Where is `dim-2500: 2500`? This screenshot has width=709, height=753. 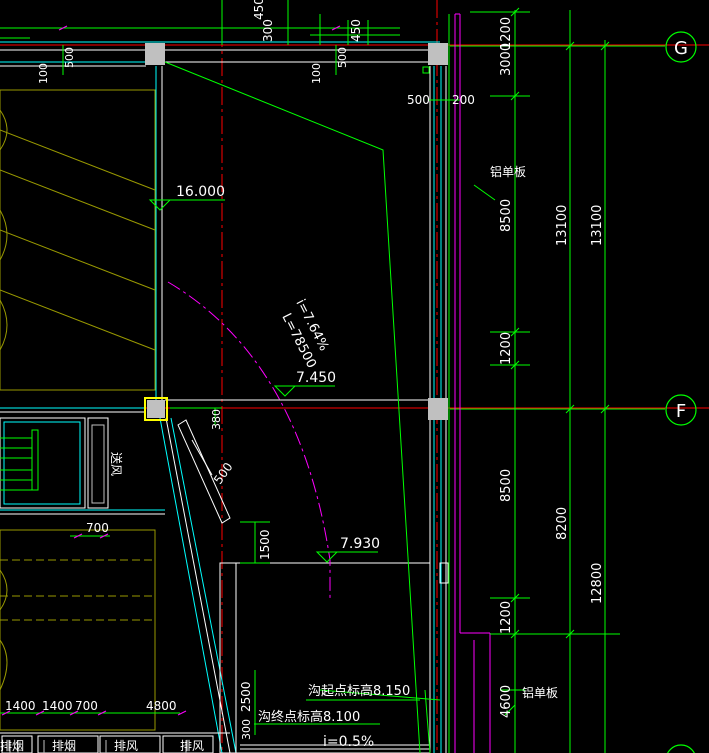
dim-2500: 2500 is located at coordinates (246, 696).